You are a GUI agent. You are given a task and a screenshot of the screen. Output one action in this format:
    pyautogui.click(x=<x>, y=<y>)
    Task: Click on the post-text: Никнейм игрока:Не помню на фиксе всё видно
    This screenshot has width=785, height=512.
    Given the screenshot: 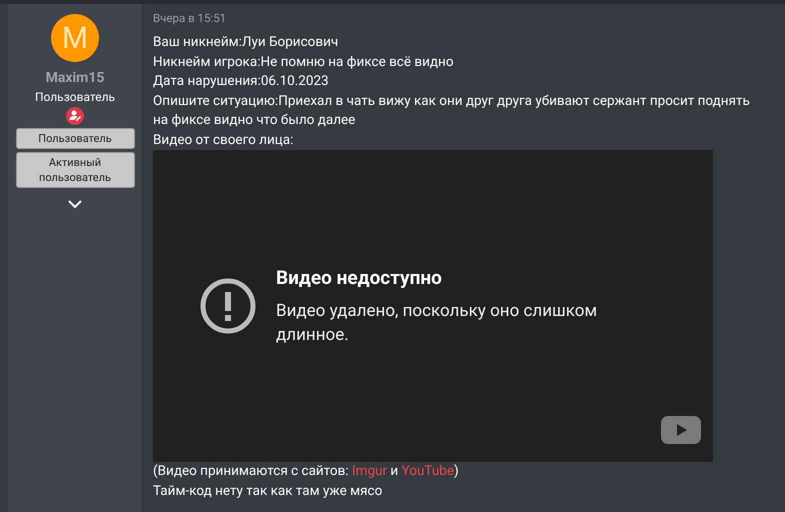 What is the action you would take?
    pyautogui.click(x=304, y=62)
    